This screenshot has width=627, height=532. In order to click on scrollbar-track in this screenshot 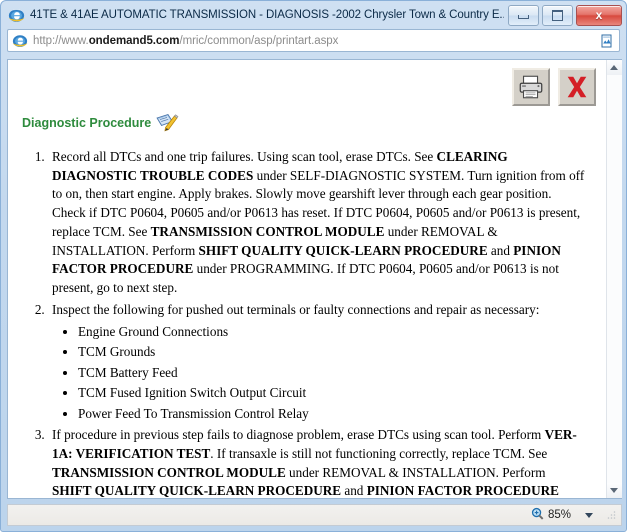, I will do `click(614, 279)`.